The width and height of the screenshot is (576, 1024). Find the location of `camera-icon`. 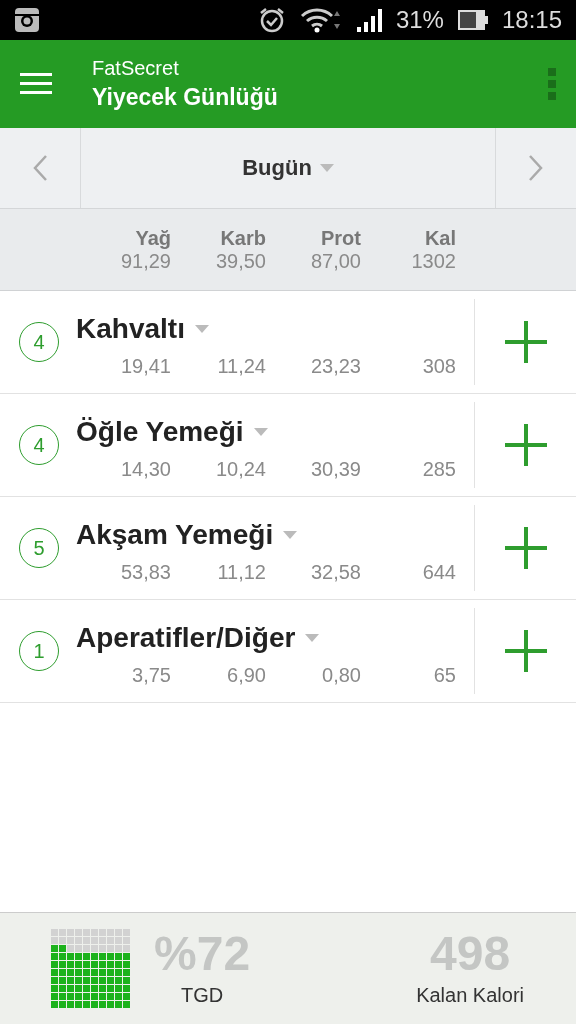

camera-icon is located at coordinates (27, 20).